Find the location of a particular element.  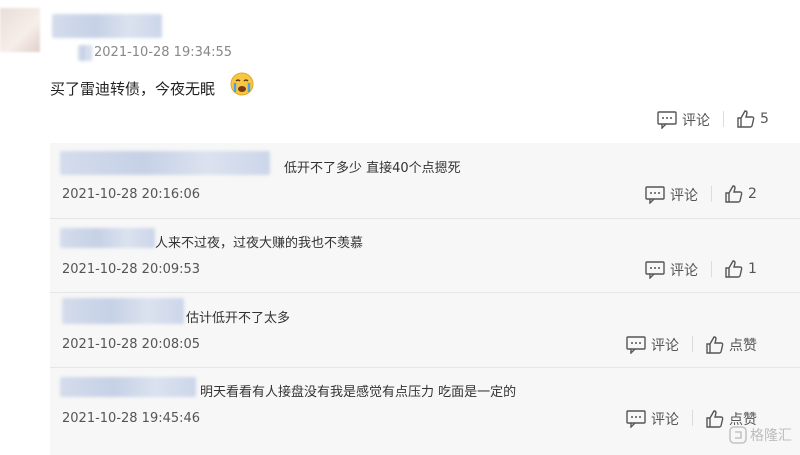

comment-timestamp: 2021-10-28 19:34:55 is located at coordinates (163, 52).